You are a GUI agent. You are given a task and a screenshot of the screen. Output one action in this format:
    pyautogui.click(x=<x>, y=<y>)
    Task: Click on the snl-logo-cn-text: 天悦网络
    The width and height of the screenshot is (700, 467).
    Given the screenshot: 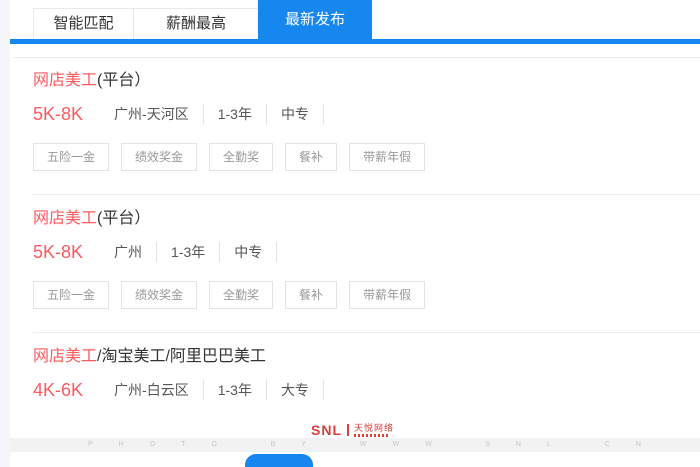 What is the action you would take?
    pyautogui.click(x=374, y=428)
    